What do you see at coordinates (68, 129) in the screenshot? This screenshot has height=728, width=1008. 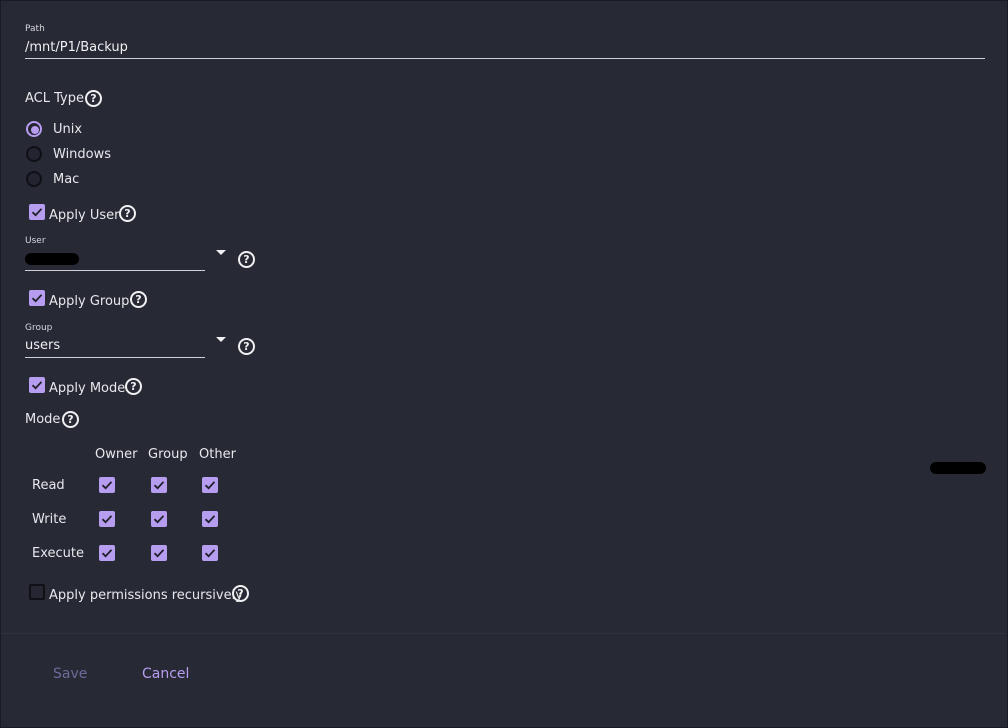 I see `radio-unix-label: Unix` at bounding box center [68, 129].